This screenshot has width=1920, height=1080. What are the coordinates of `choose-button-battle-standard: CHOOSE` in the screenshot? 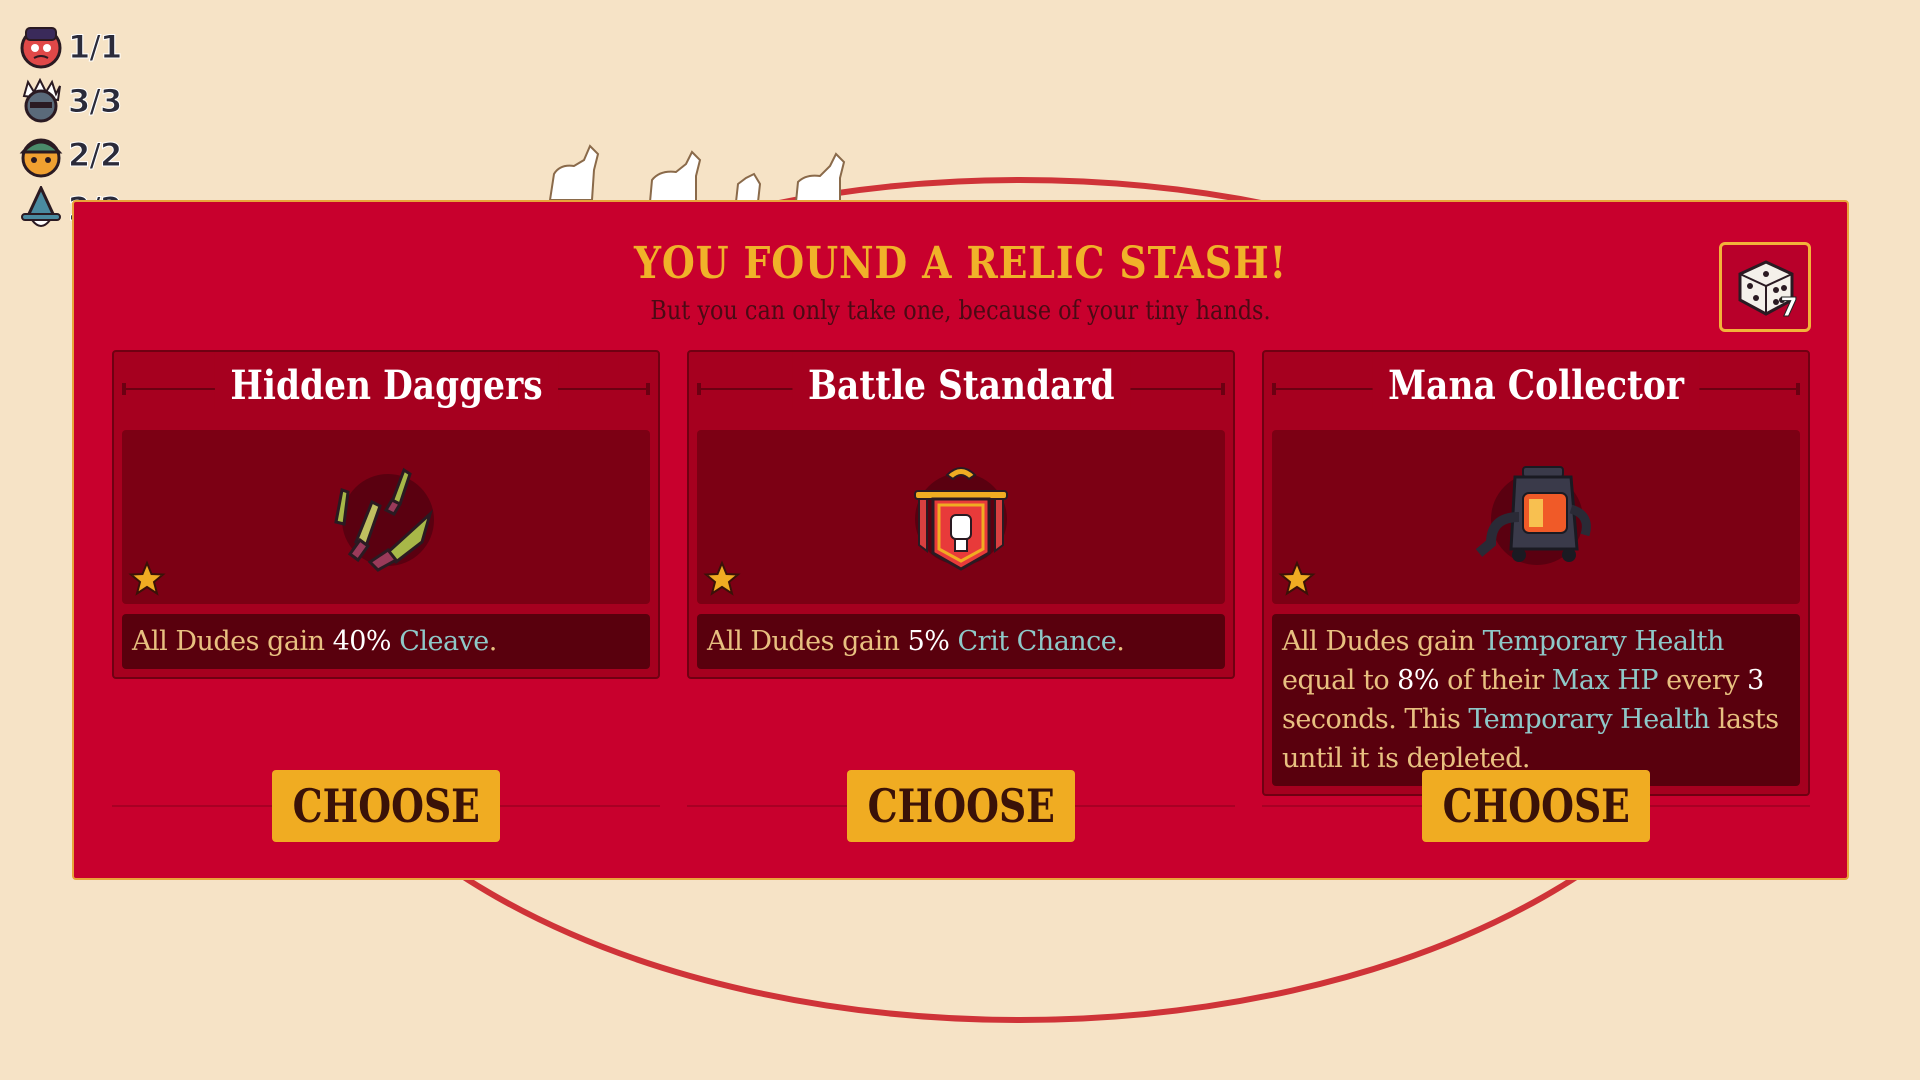 It's located at (961, 806).